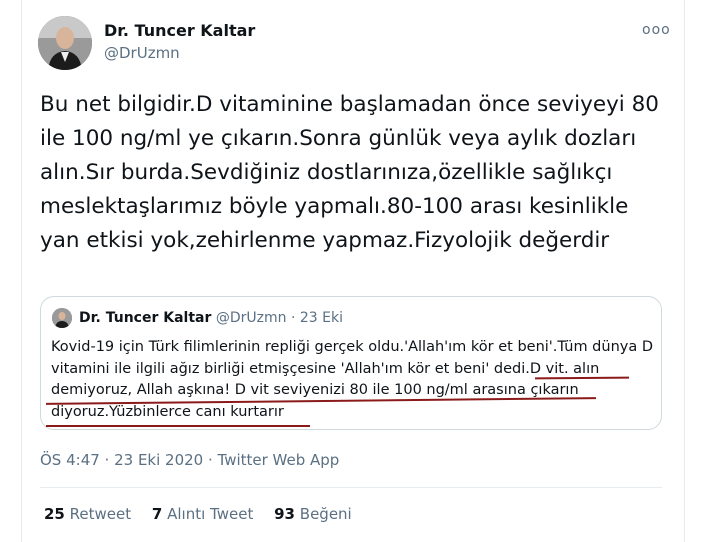 This screenshot has height=542, width=701. I want to click on quoted-avatar-photo, so click(62, 318).